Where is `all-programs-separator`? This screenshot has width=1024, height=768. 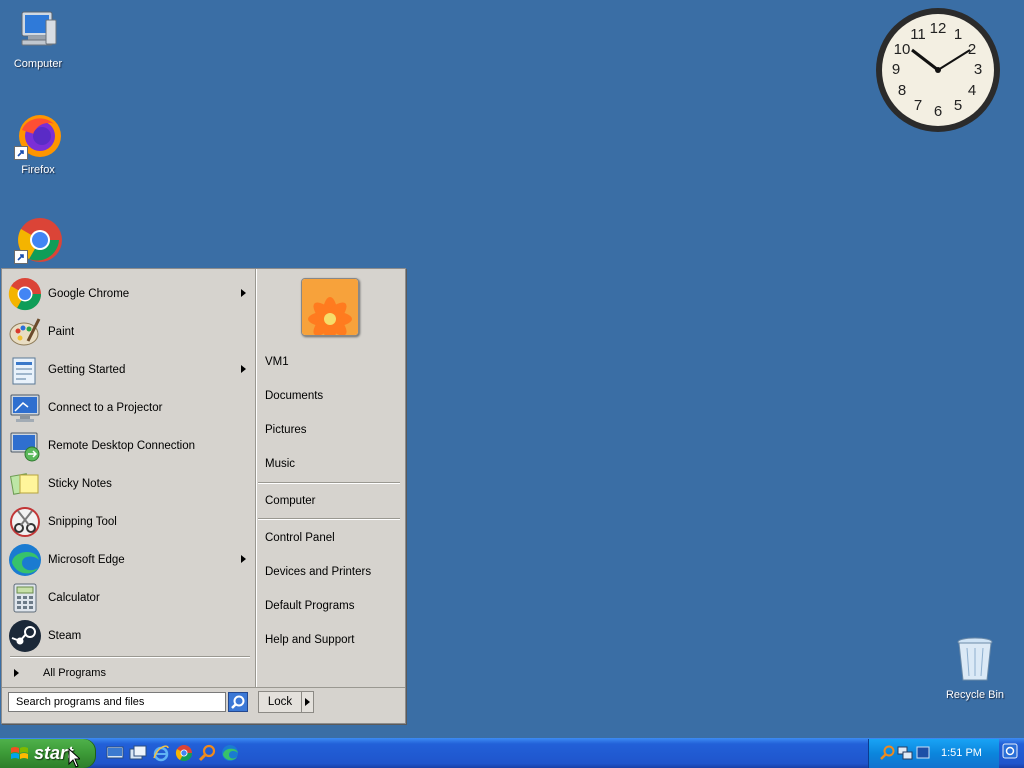
all-programs-separator is located at coordinates (130, 657).